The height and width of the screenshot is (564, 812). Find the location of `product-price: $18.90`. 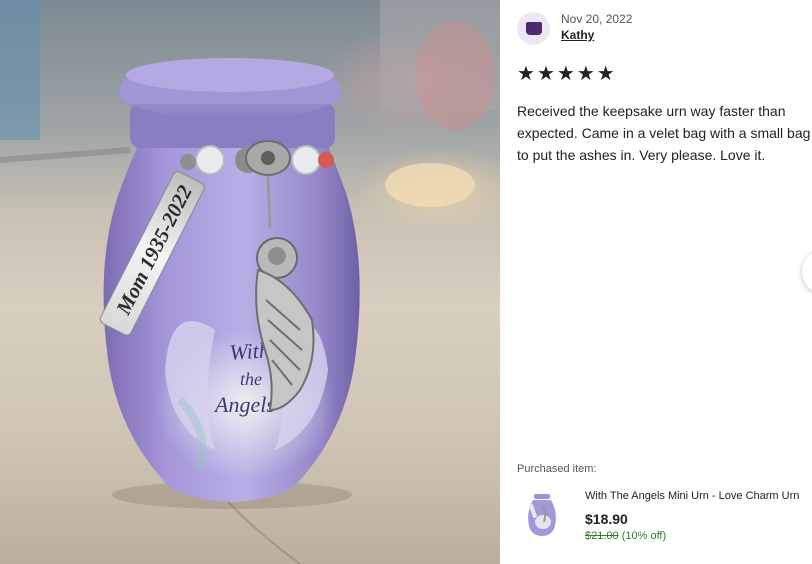

product-price: $18.90 is located at coordinates (606, 519).